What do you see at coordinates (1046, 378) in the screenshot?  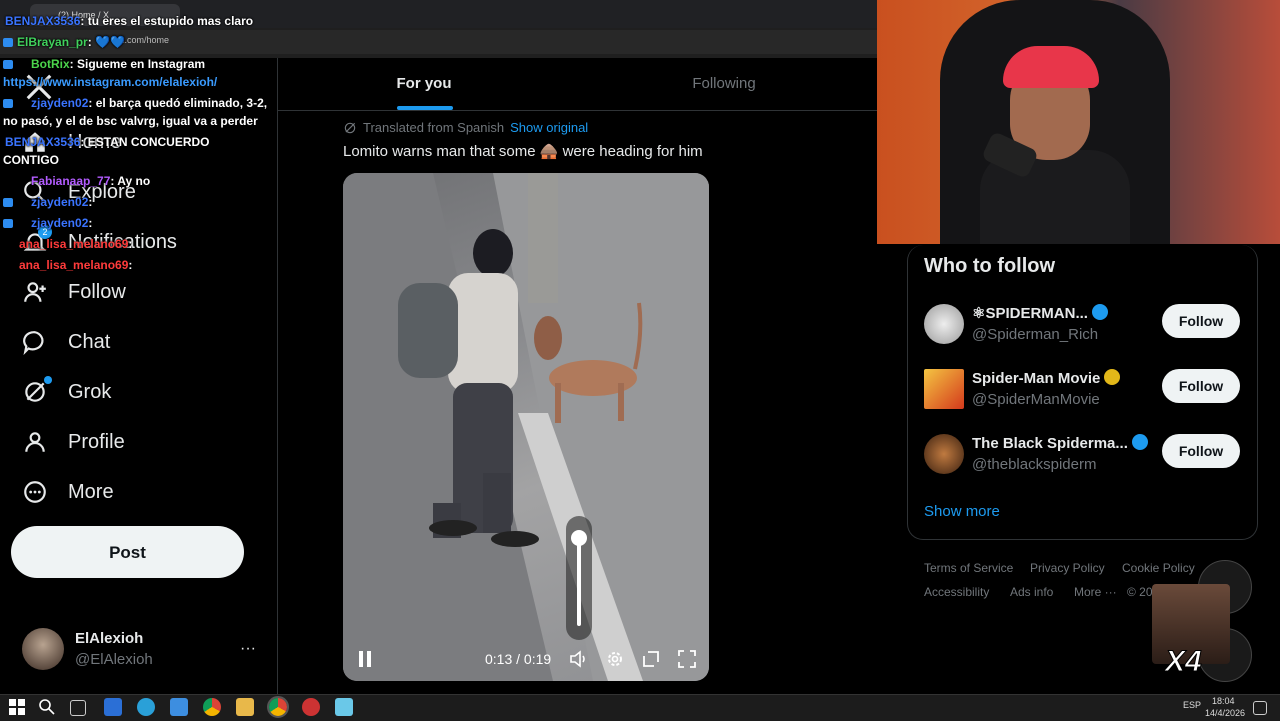 I see `account-name: Spider-Man Movie` at bounding box center [1046, 378].